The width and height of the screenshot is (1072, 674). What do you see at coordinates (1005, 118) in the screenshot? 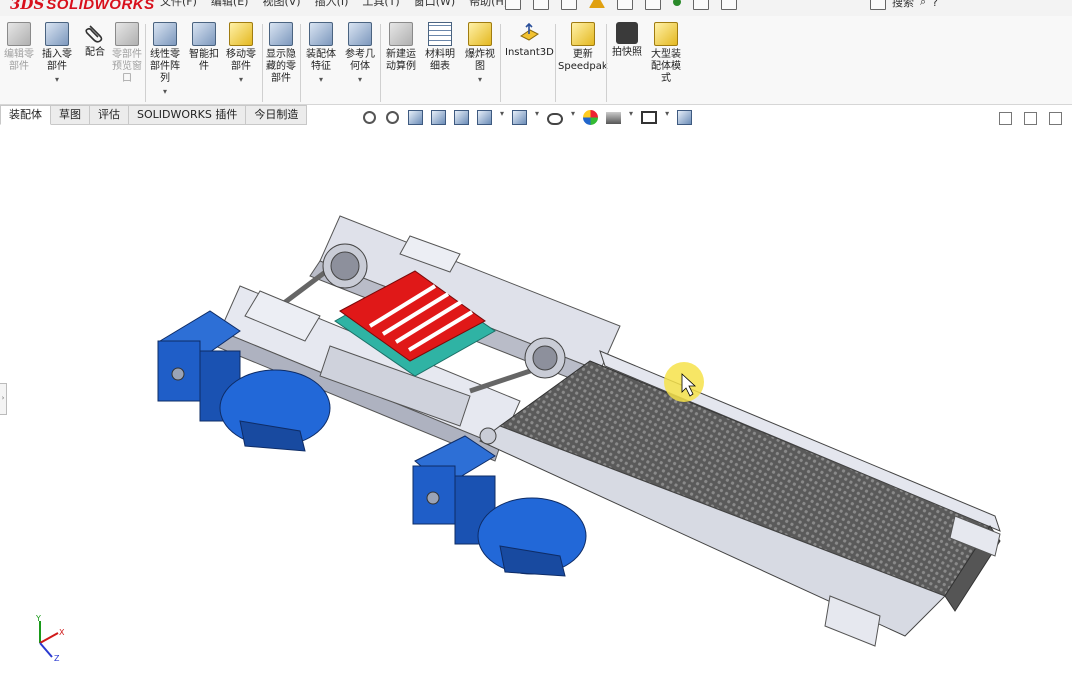
I see `split-view-icon` at bounding box center [1005, 118].